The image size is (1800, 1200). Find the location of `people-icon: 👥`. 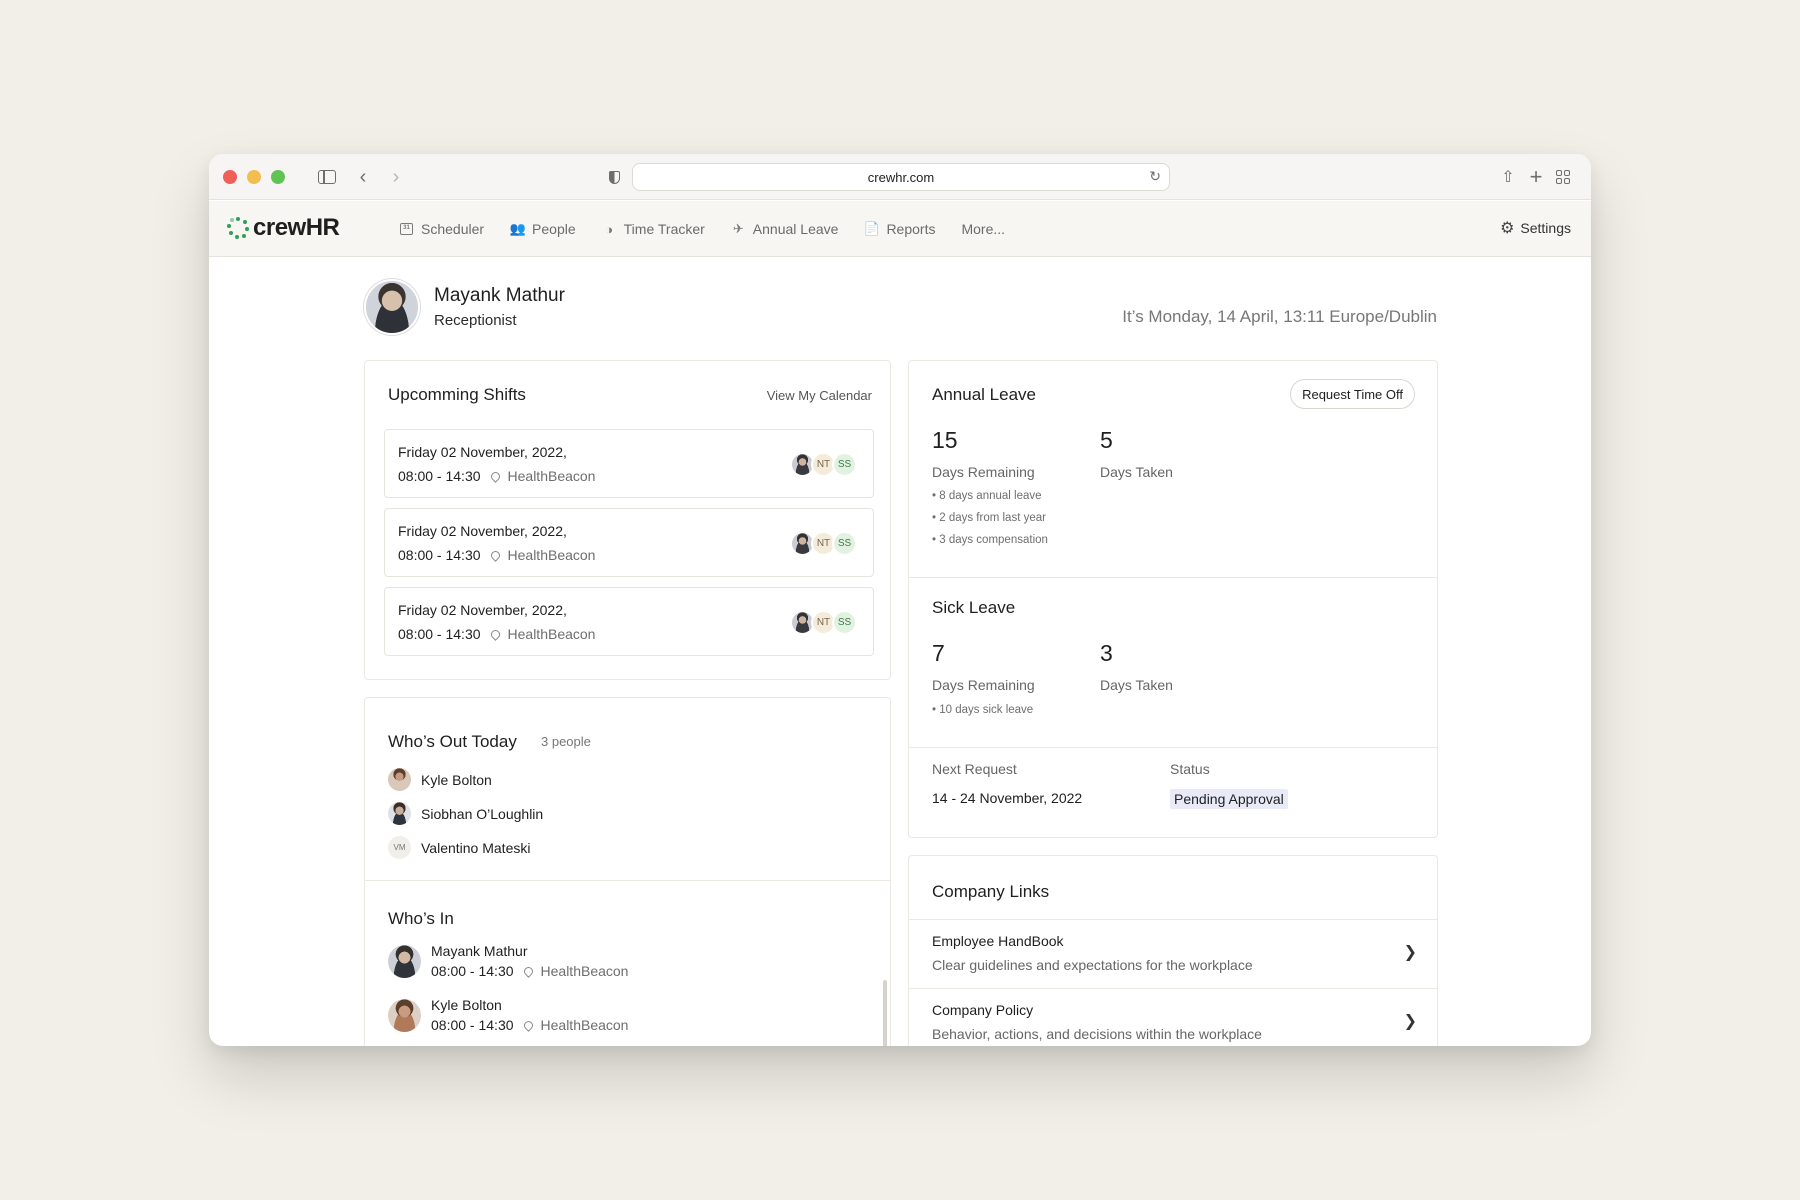

people-icon: 👥 is located at coordinates (517, 228).